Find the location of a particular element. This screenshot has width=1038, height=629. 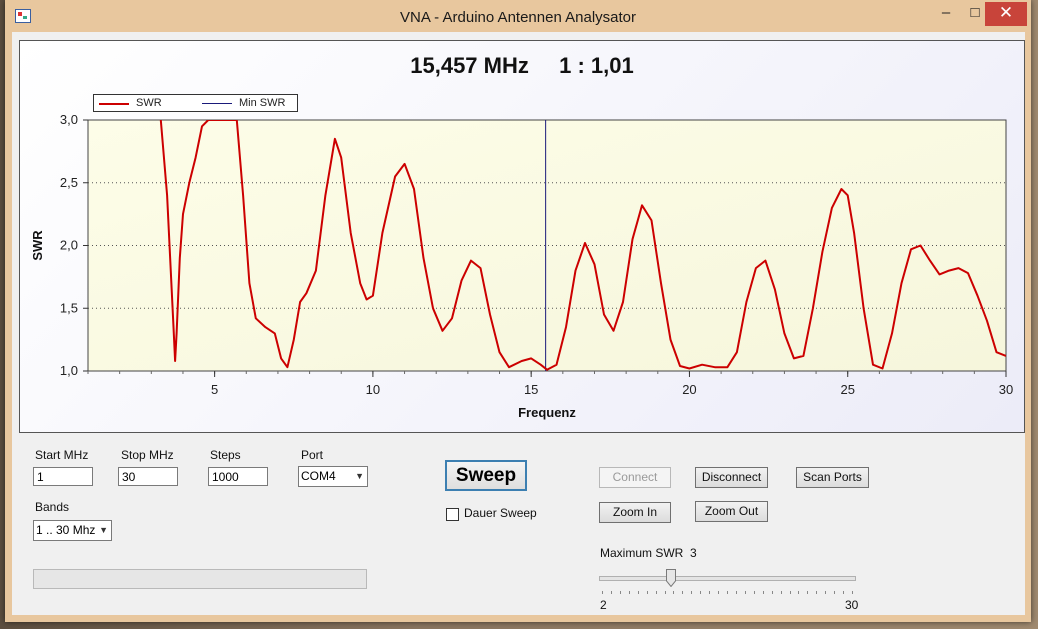

chart-legend: SWR Min SWR is located at coordinates (195, 103).